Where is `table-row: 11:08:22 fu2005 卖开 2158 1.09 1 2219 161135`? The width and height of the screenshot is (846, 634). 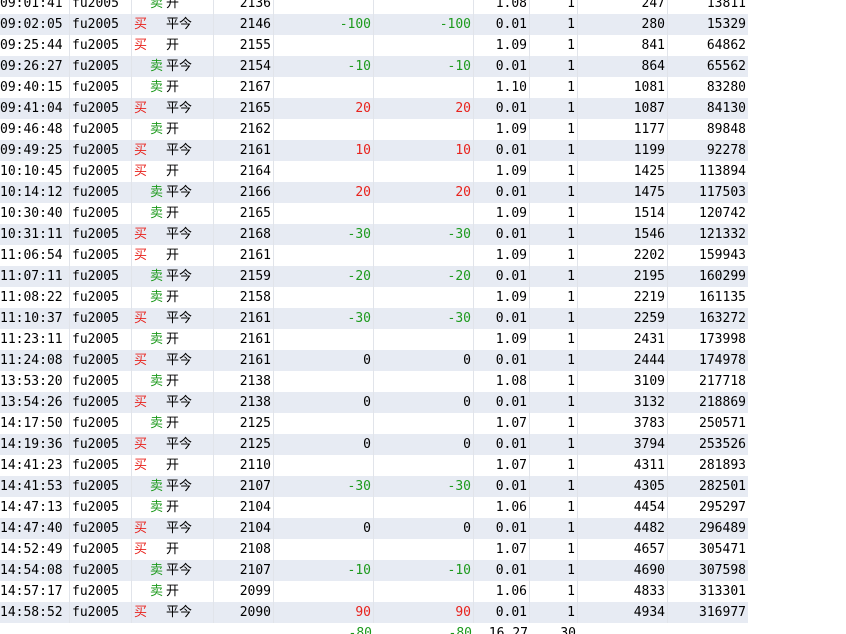
table-row: 11:08:22 fu2005 卖开 2158 1.09 1 2219 161135 is located at coordinates (374, 297).